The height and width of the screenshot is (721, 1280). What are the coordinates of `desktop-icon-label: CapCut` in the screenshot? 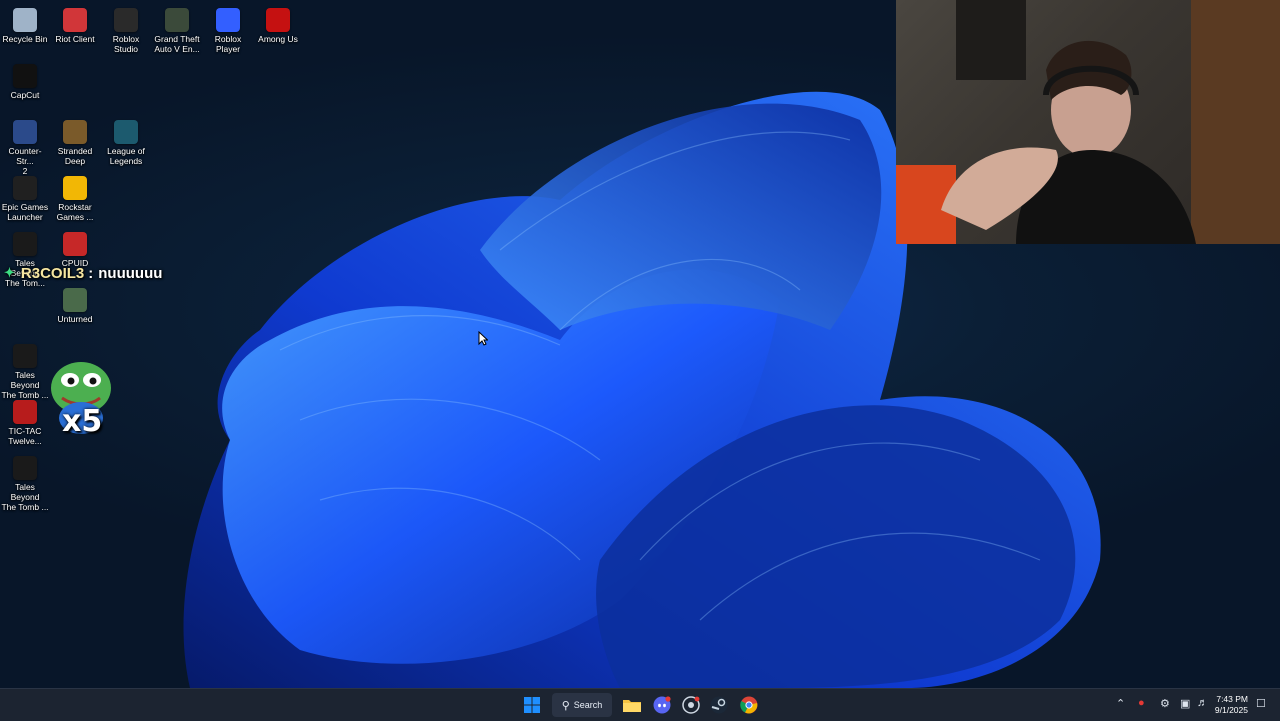 It's located at (25, 95).